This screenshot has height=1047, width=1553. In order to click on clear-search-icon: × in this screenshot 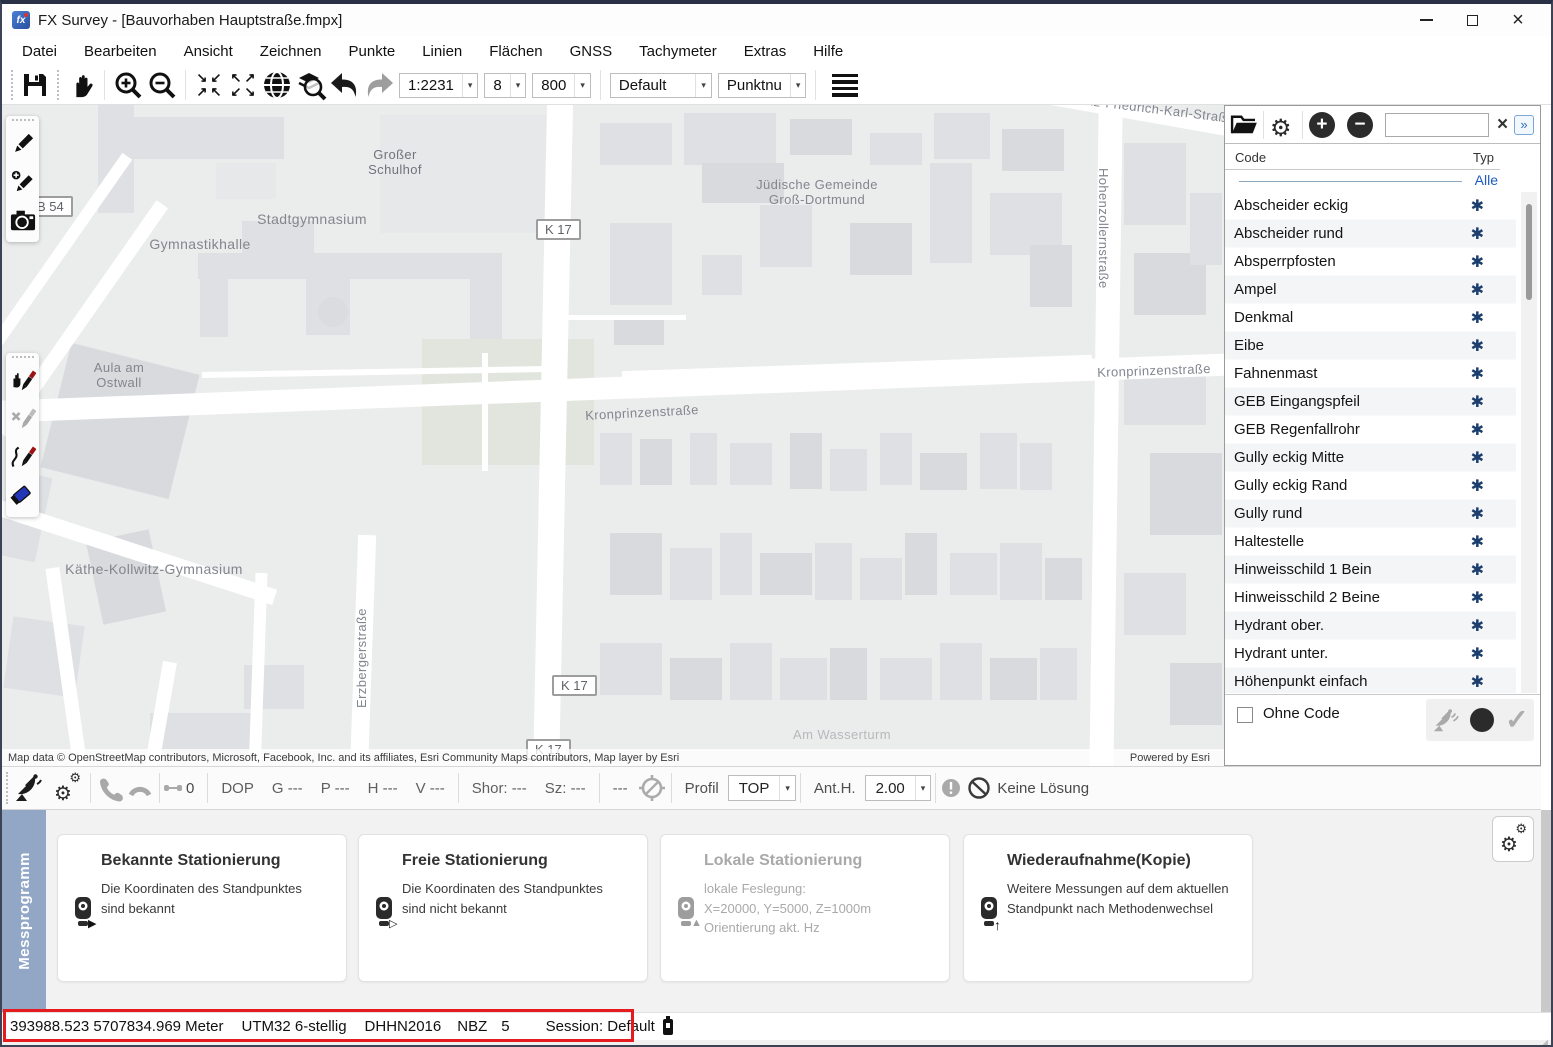, I will do `click(1502, 124)`.